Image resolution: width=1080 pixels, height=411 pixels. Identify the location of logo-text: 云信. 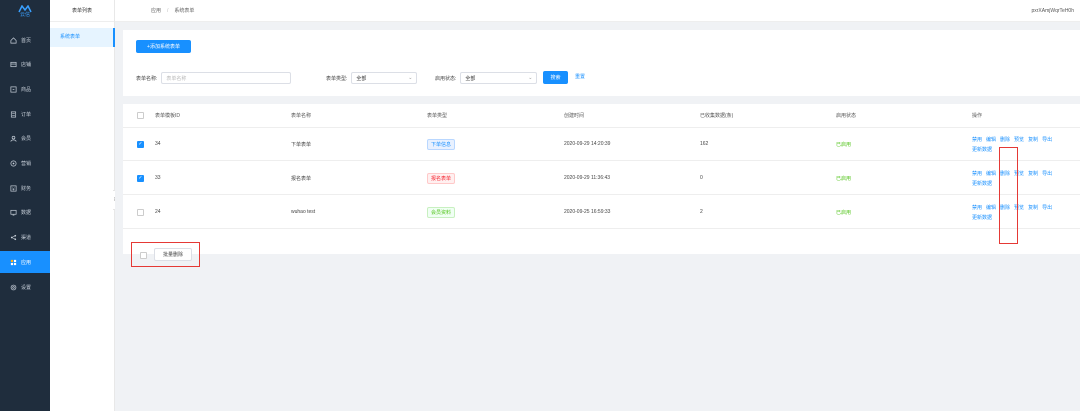
(24, 14).